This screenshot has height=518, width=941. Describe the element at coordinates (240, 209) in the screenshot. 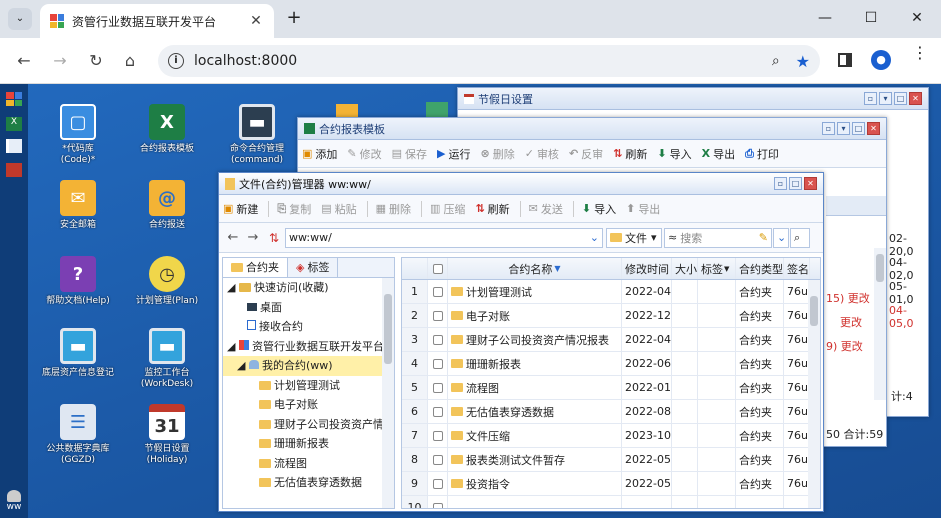

I see `new-button: ▣ 新建` at that location.